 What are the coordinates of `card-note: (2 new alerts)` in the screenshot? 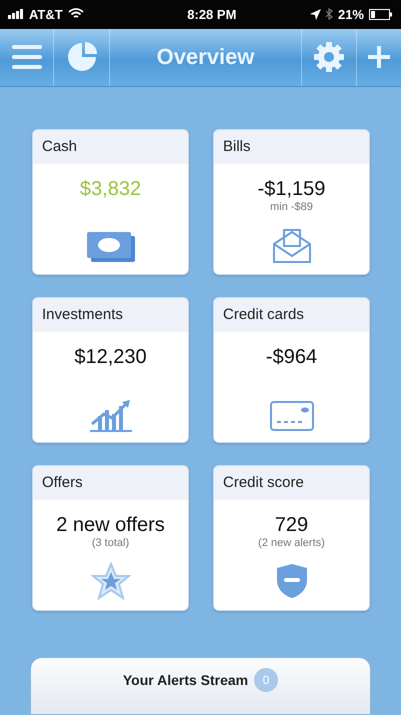 It's located at (291, 542).